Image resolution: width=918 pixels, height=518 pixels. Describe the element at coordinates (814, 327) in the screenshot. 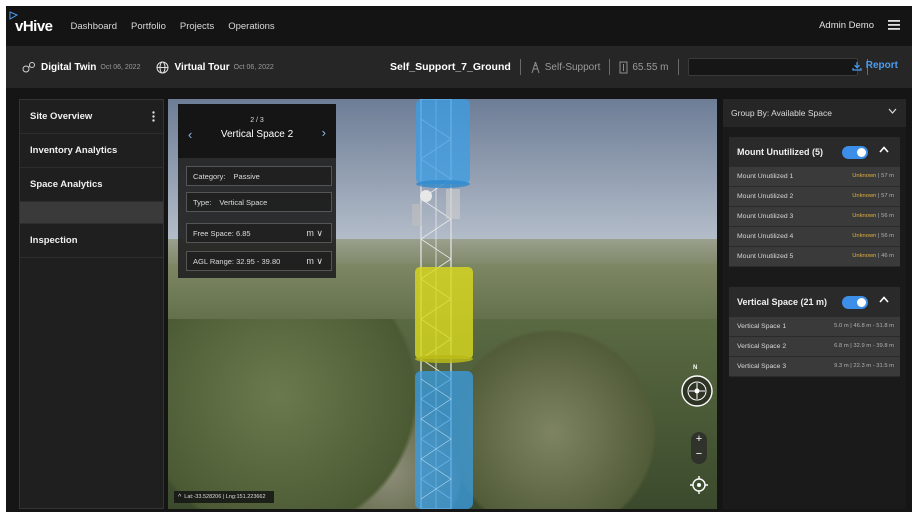

I see `list-item: Vertical Space 1 5.0 m | 46.8 m - 51.8 m` at that location.